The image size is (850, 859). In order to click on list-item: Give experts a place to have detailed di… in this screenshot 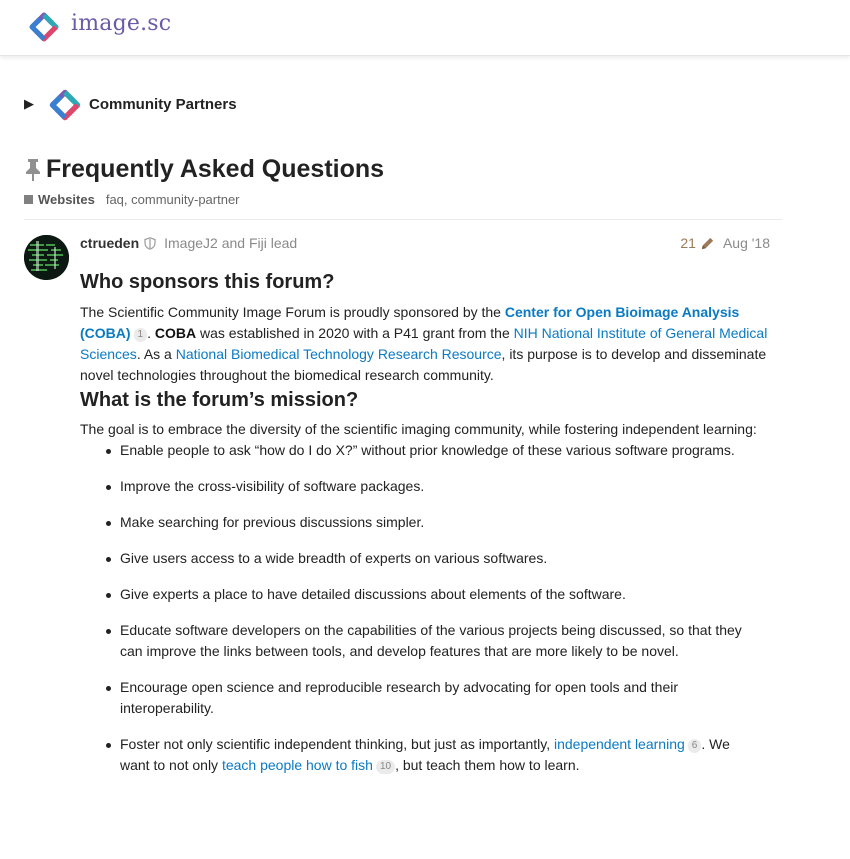, I will do `click(437, 594)`.